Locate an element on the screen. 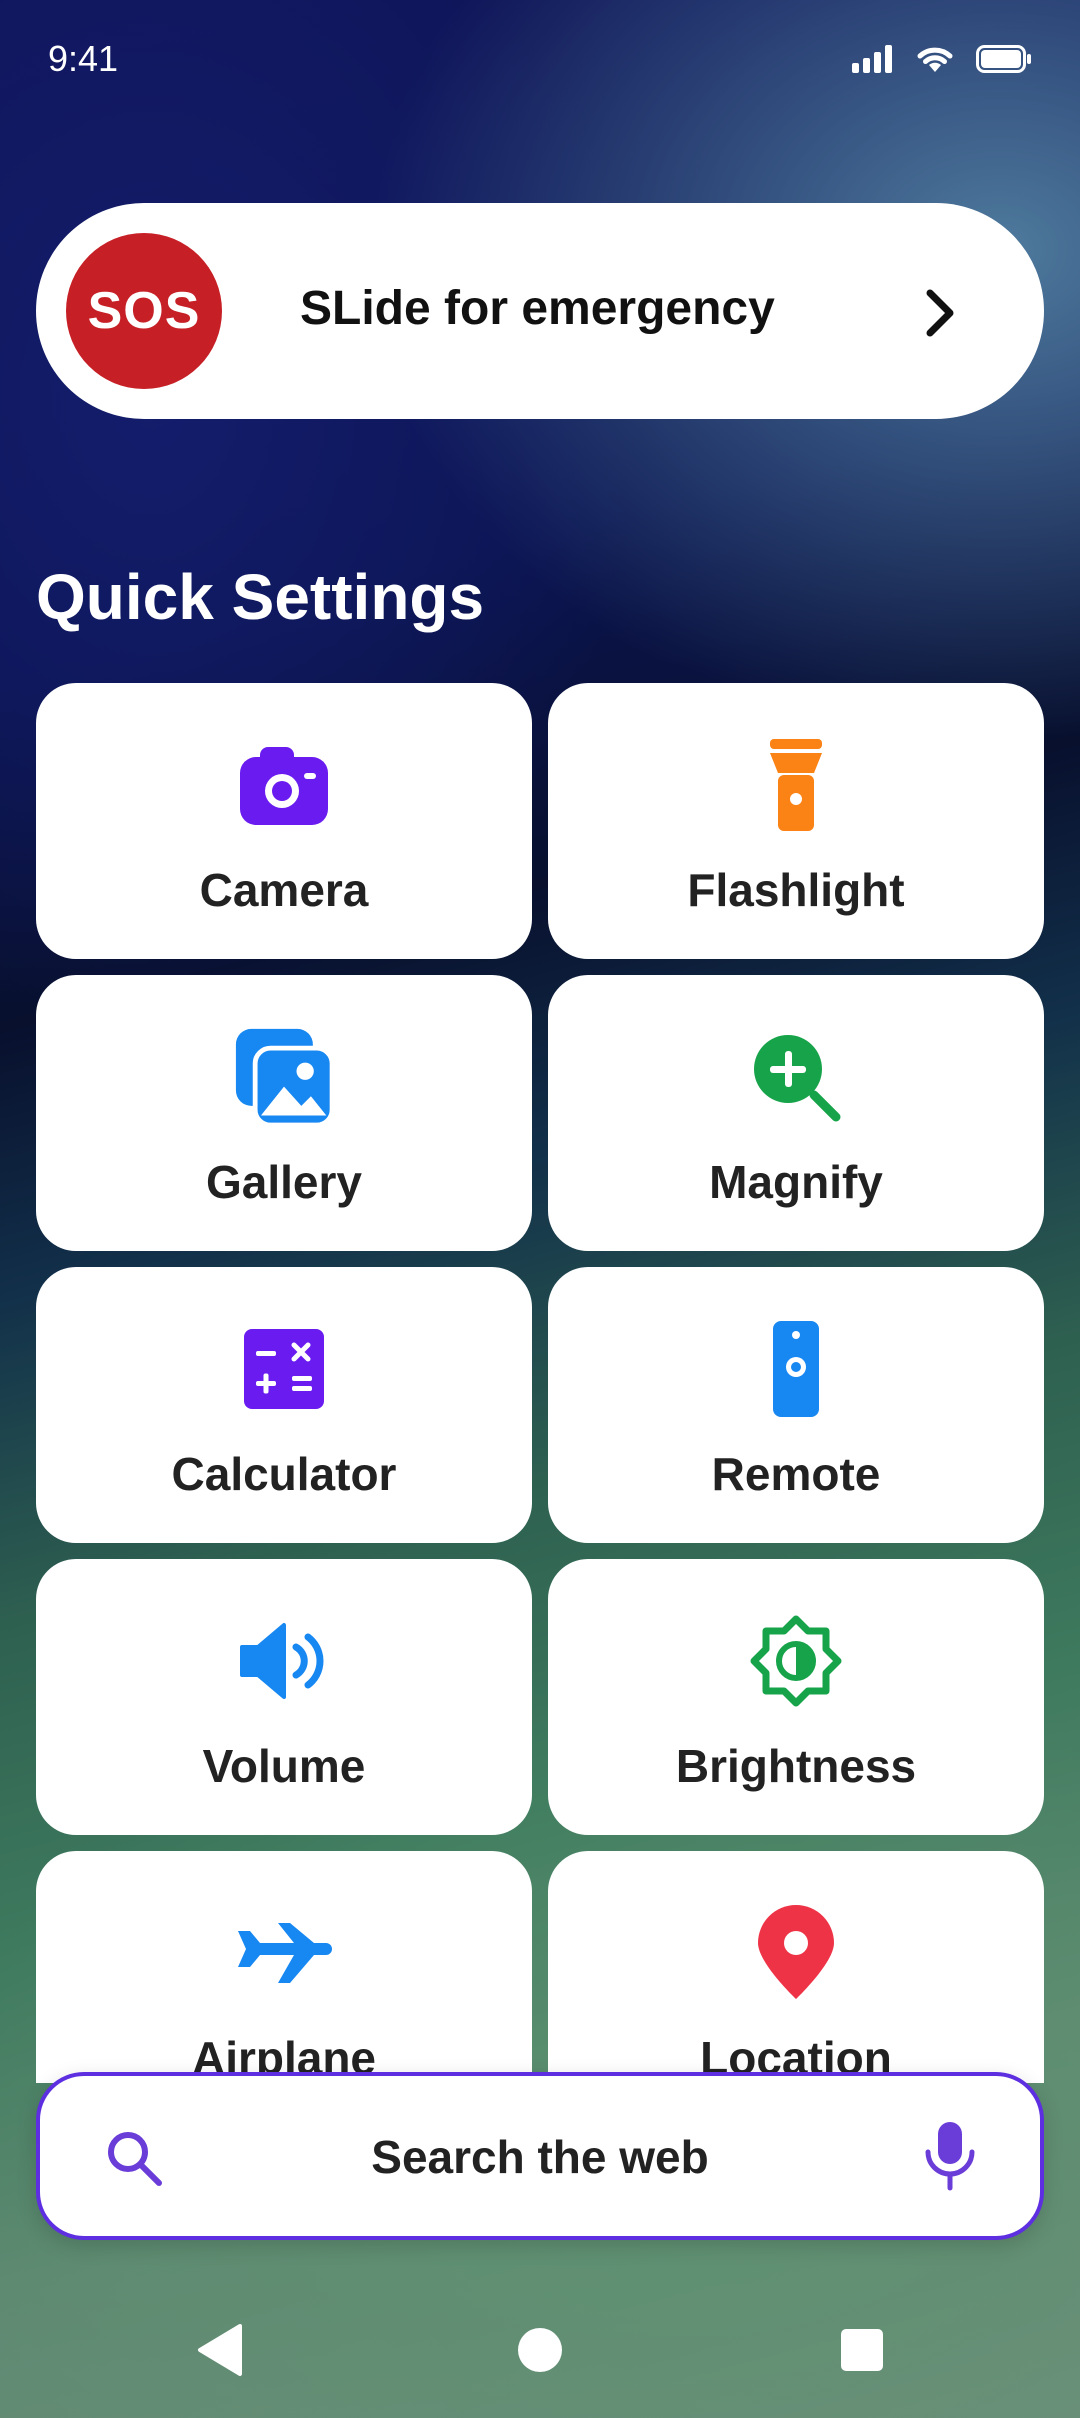 The height and width of the screenshot is (2418, 1080). tile-camera: Camera is located at coordinates (284, 821).